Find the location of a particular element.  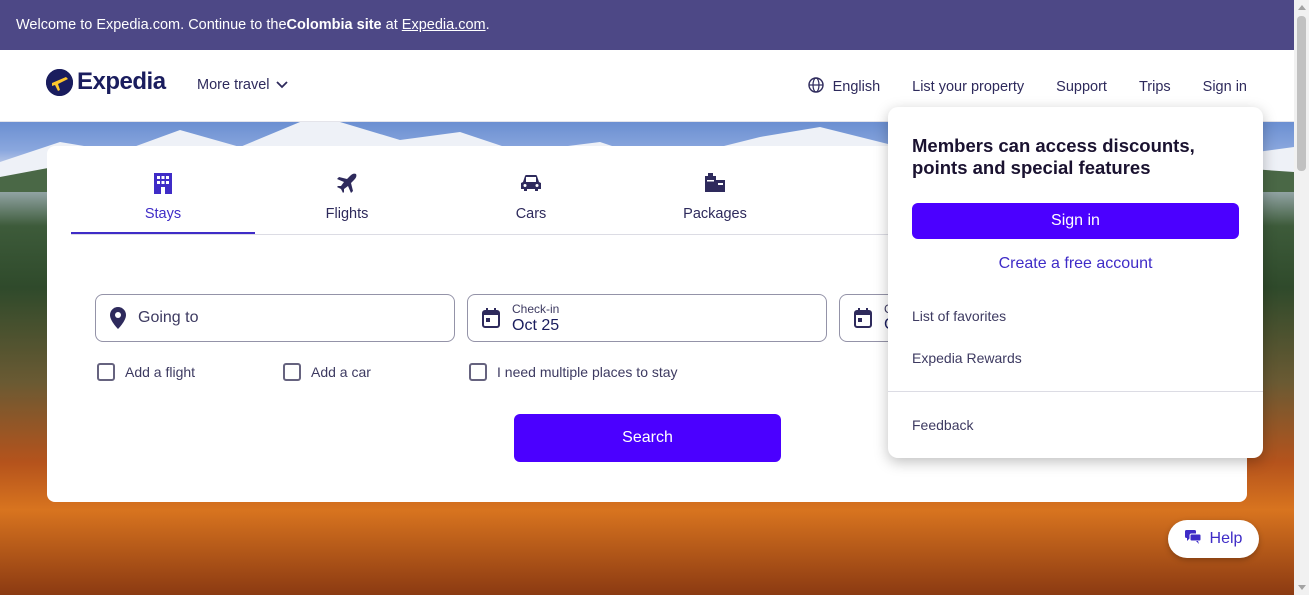

trips-link: Trips is located at coordinates (1155, 87).